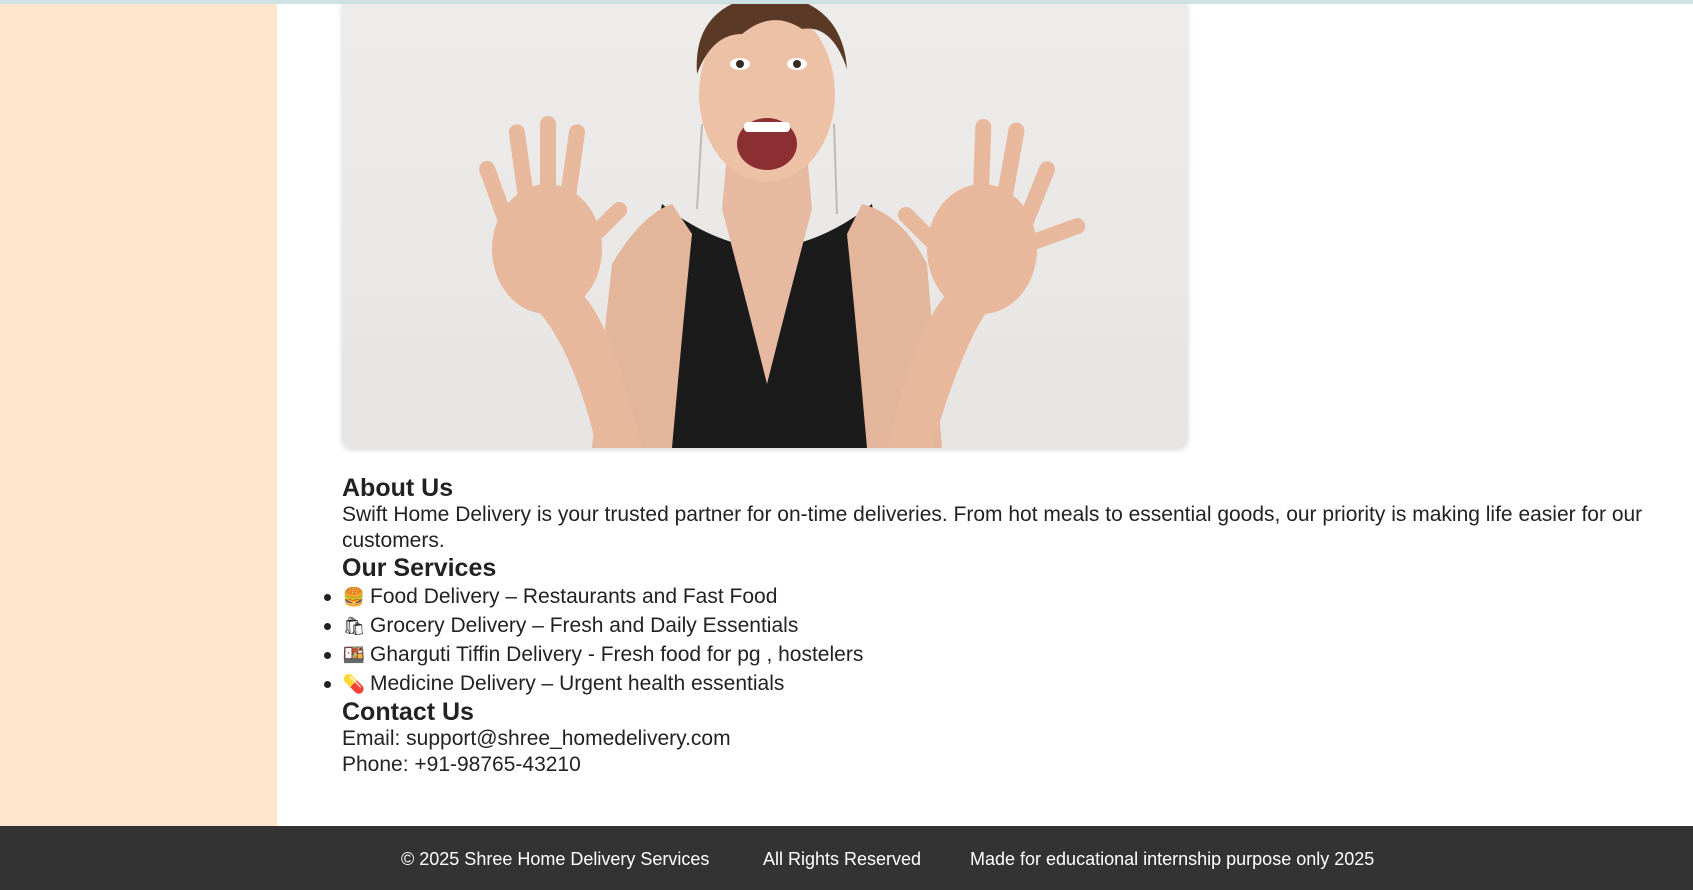  Describe the element at coordinates (461, 764) in the screenshot. I see `contact-phone: Phone: +91-98765-43210` at that location.